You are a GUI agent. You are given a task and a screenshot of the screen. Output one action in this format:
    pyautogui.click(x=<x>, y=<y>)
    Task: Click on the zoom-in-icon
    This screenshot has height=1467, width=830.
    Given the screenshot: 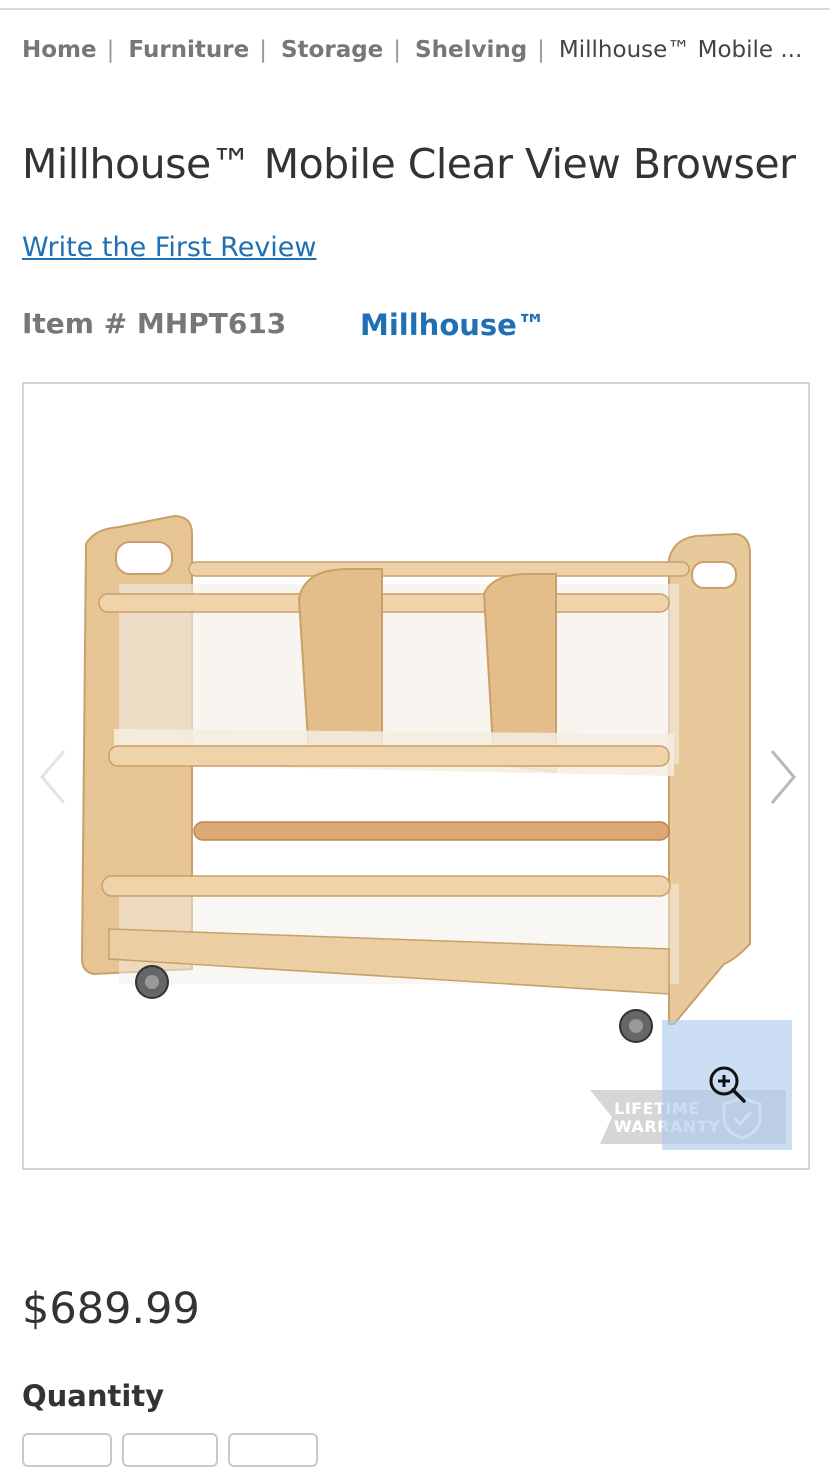 What is the action you would take?
    pyautogui.click(x=727, y=1084)
    